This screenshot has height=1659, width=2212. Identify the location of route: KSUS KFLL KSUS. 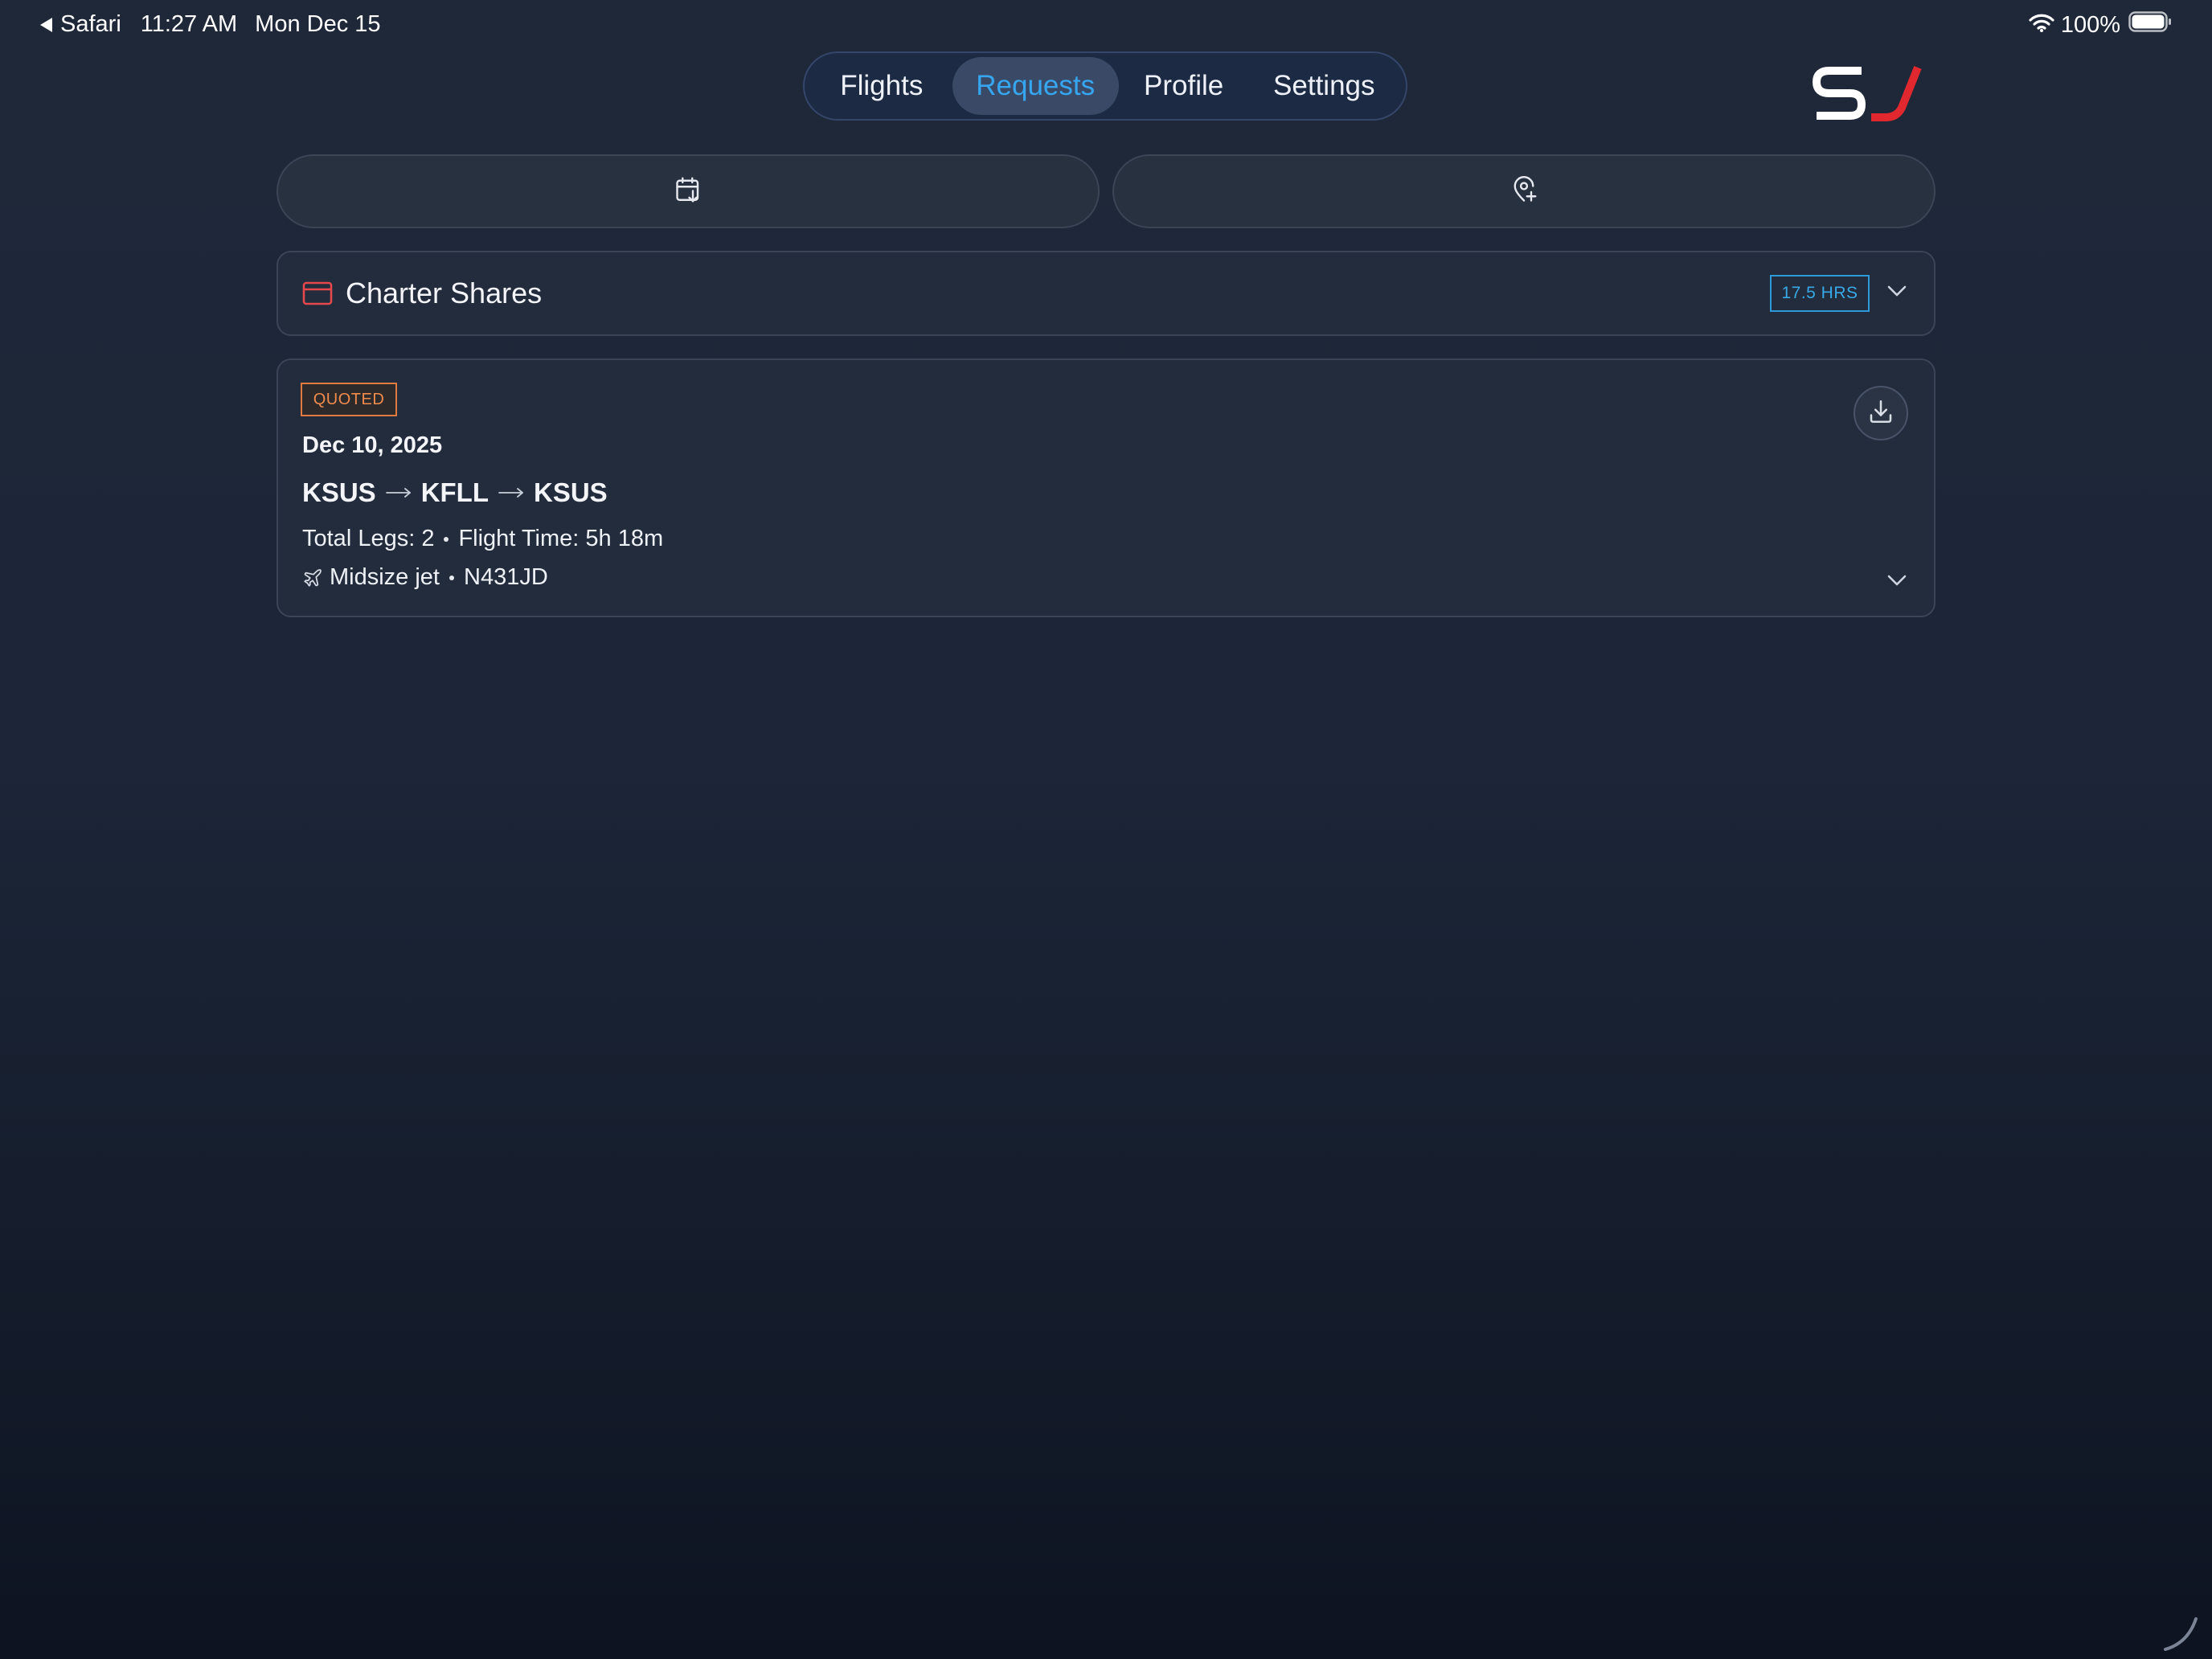
(455, 492).